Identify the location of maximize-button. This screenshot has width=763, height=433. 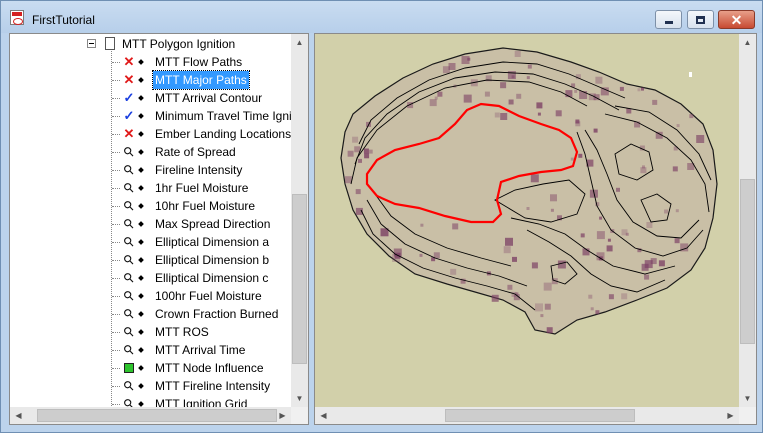
(700, 19).